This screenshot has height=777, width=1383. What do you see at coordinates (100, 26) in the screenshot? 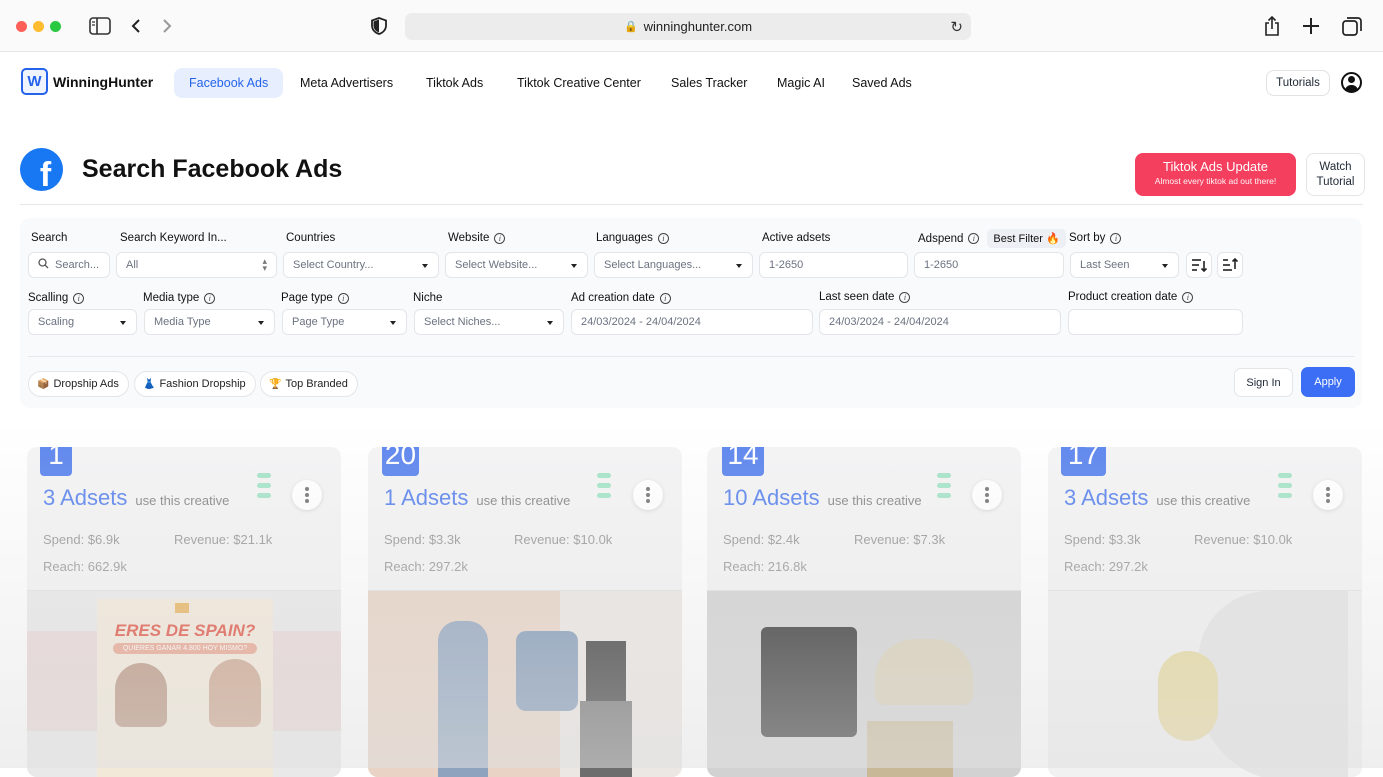
I see `sidebar-toggle-icon` at bounding box center [100, 26].